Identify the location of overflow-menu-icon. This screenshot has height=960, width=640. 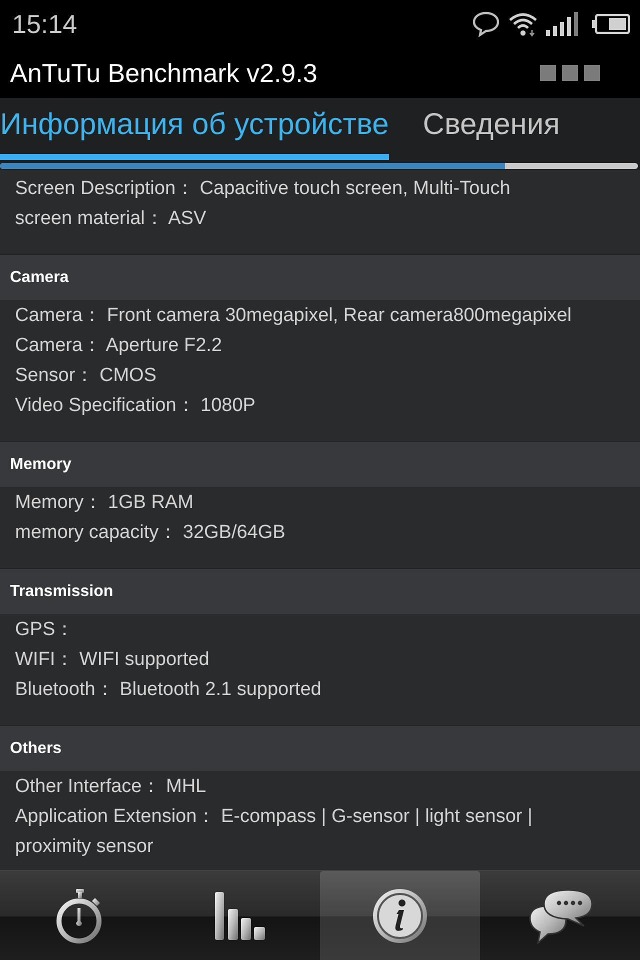
(571, 73).